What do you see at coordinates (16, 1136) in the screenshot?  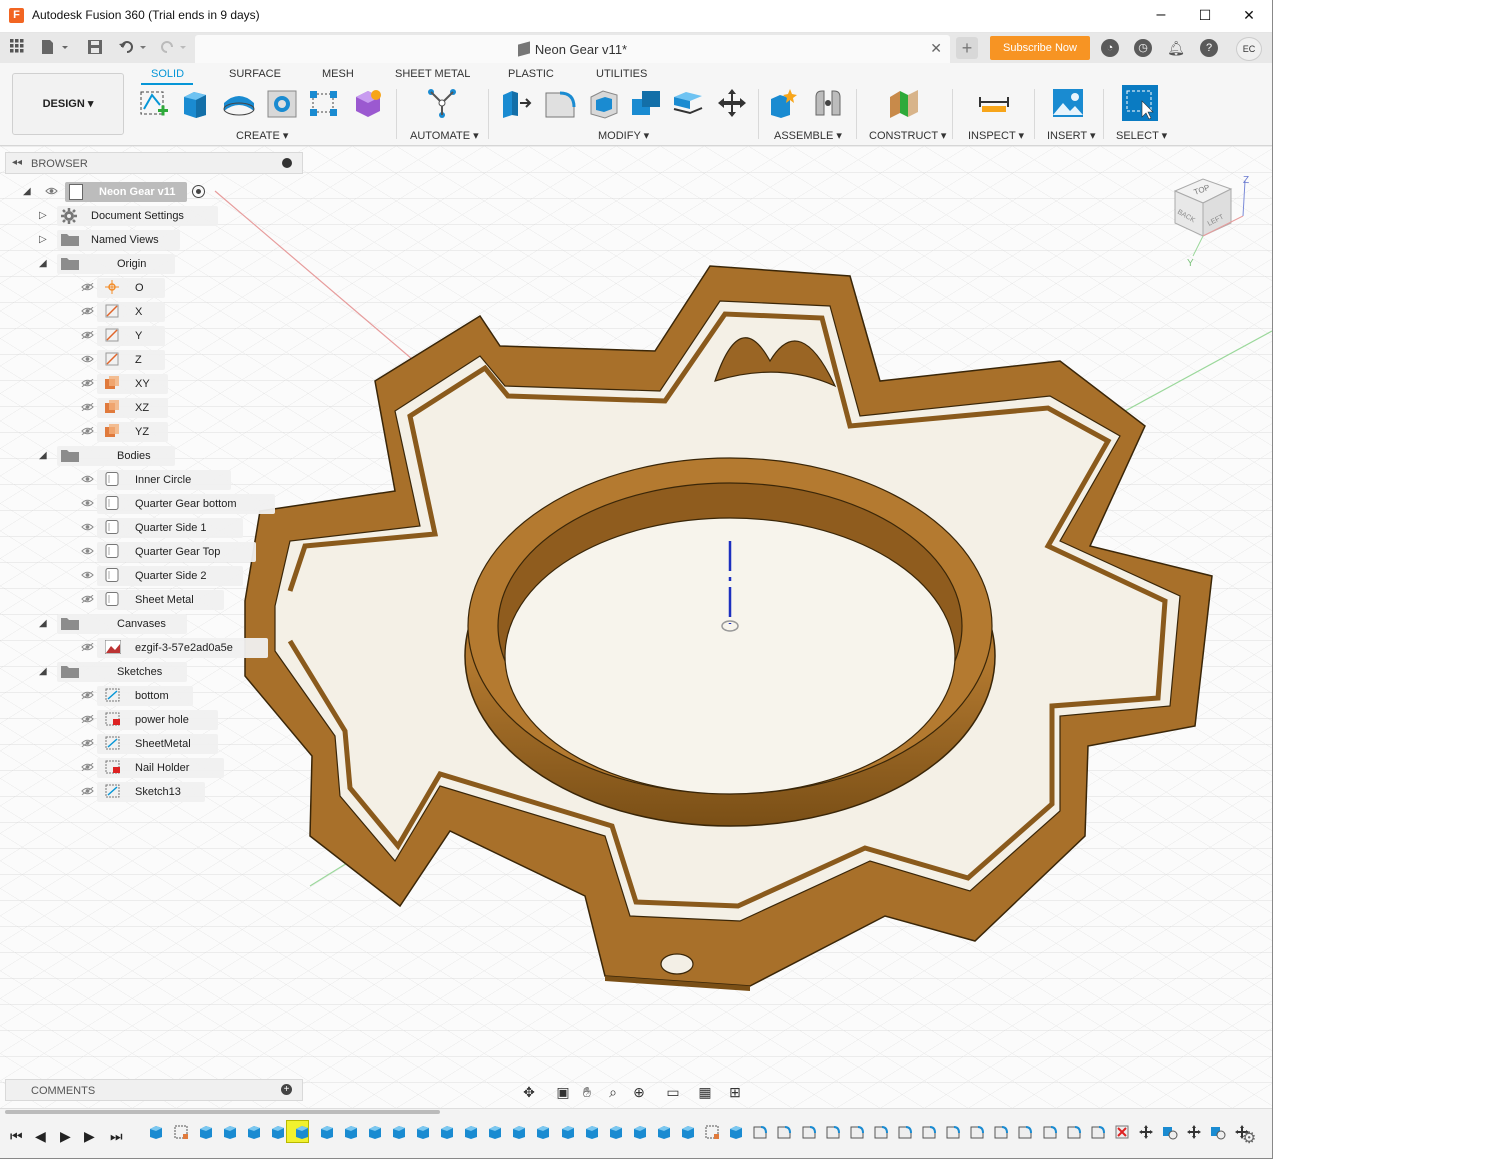 I see `go-to-start-icon: ⏮` at bounding box center [16, 1136].